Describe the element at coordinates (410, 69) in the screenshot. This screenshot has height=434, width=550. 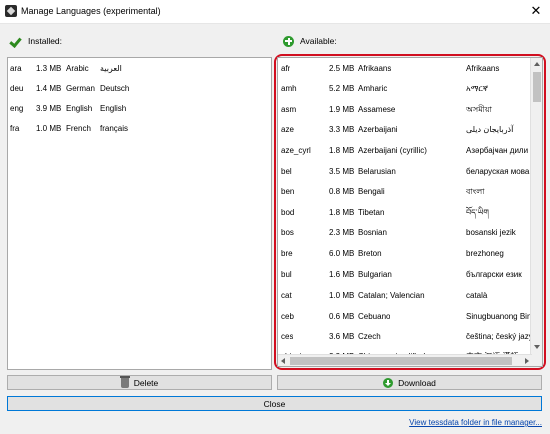
I see `list-item: afr 2.5 MB Afrikaans Afrikaans` at that location.